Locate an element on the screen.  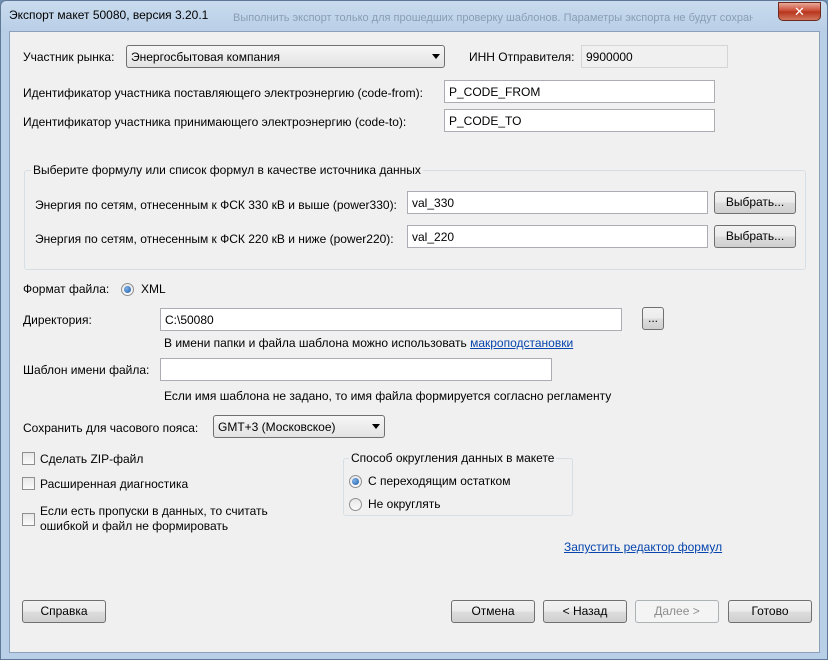
close-button: ✕ is located at coordinates (799, 11).